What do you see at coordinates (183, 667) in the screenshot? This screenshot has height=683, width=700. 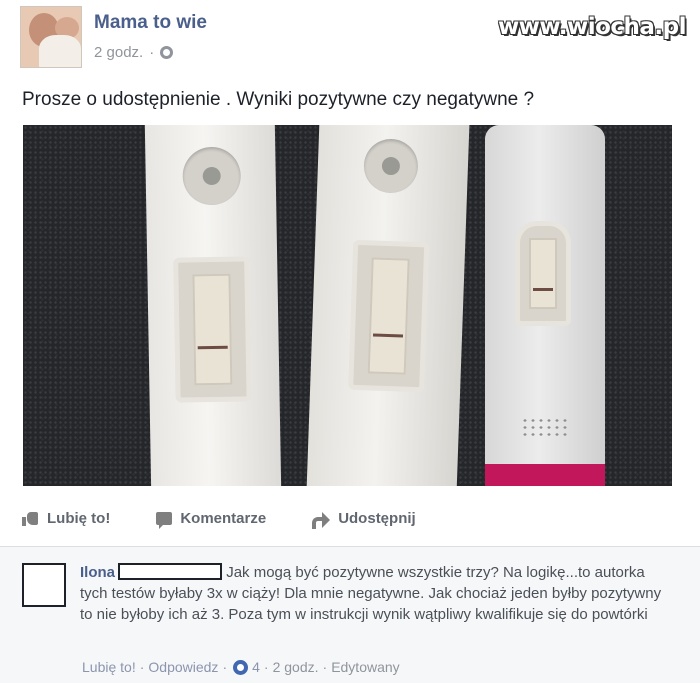 I see `comment-reply-link: Odpowiedz` at bounding box center [183, 667].